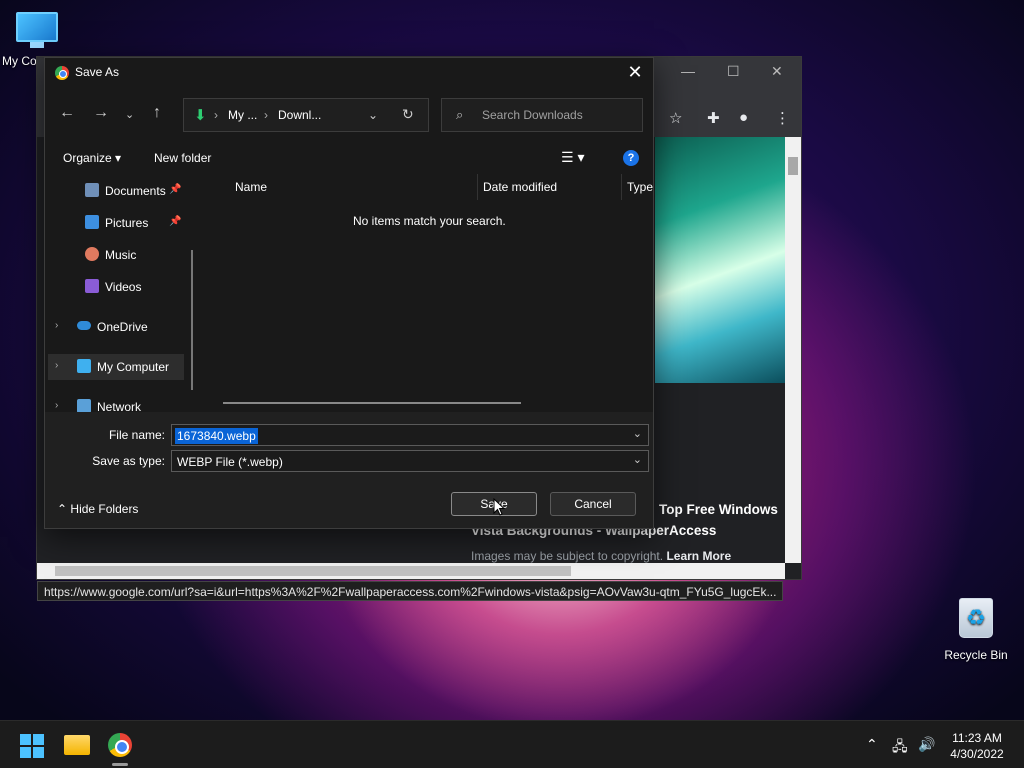  Describe the element at coordinates (372, 403) in the screenshot. I see `file-list-scrollbar` at that location.